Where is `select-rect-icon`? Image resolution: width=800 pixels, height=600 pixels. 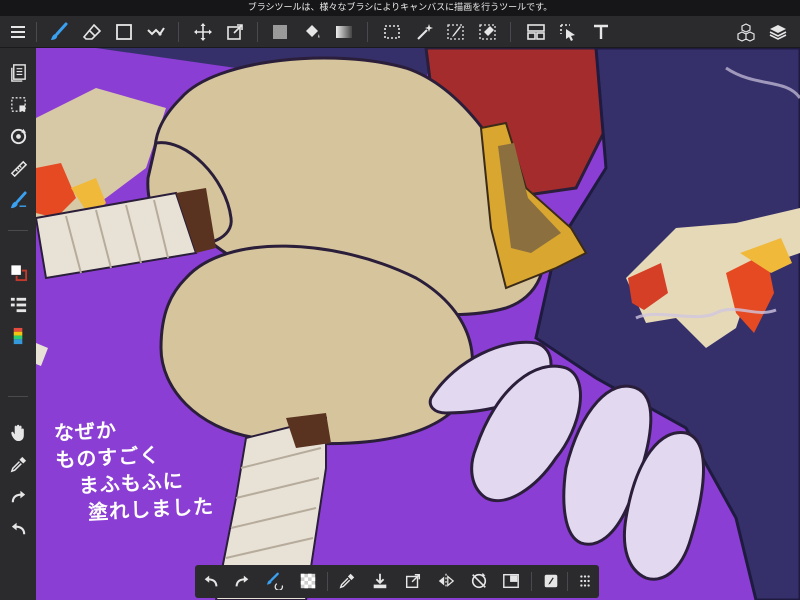
select-rect-icon is located at coordinates (392, 32).